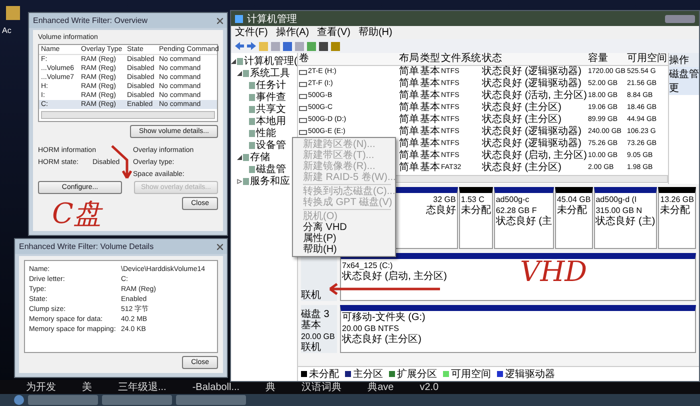 Image resolution: width=700 pixels, height=406 pixels. I want to click on table-cell: 基本, so click(429, 168).